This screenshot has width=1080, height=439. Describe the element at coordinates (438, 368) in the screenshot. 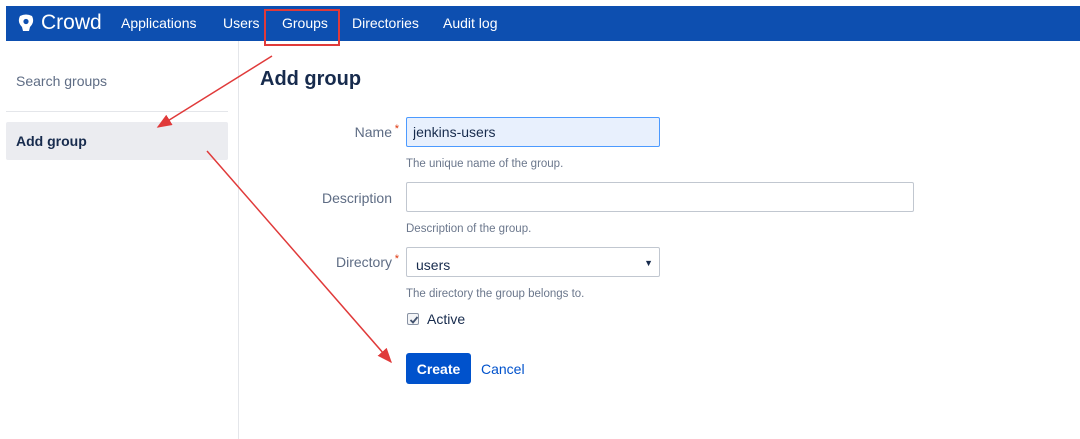

I see `create-button: Create` at that location.